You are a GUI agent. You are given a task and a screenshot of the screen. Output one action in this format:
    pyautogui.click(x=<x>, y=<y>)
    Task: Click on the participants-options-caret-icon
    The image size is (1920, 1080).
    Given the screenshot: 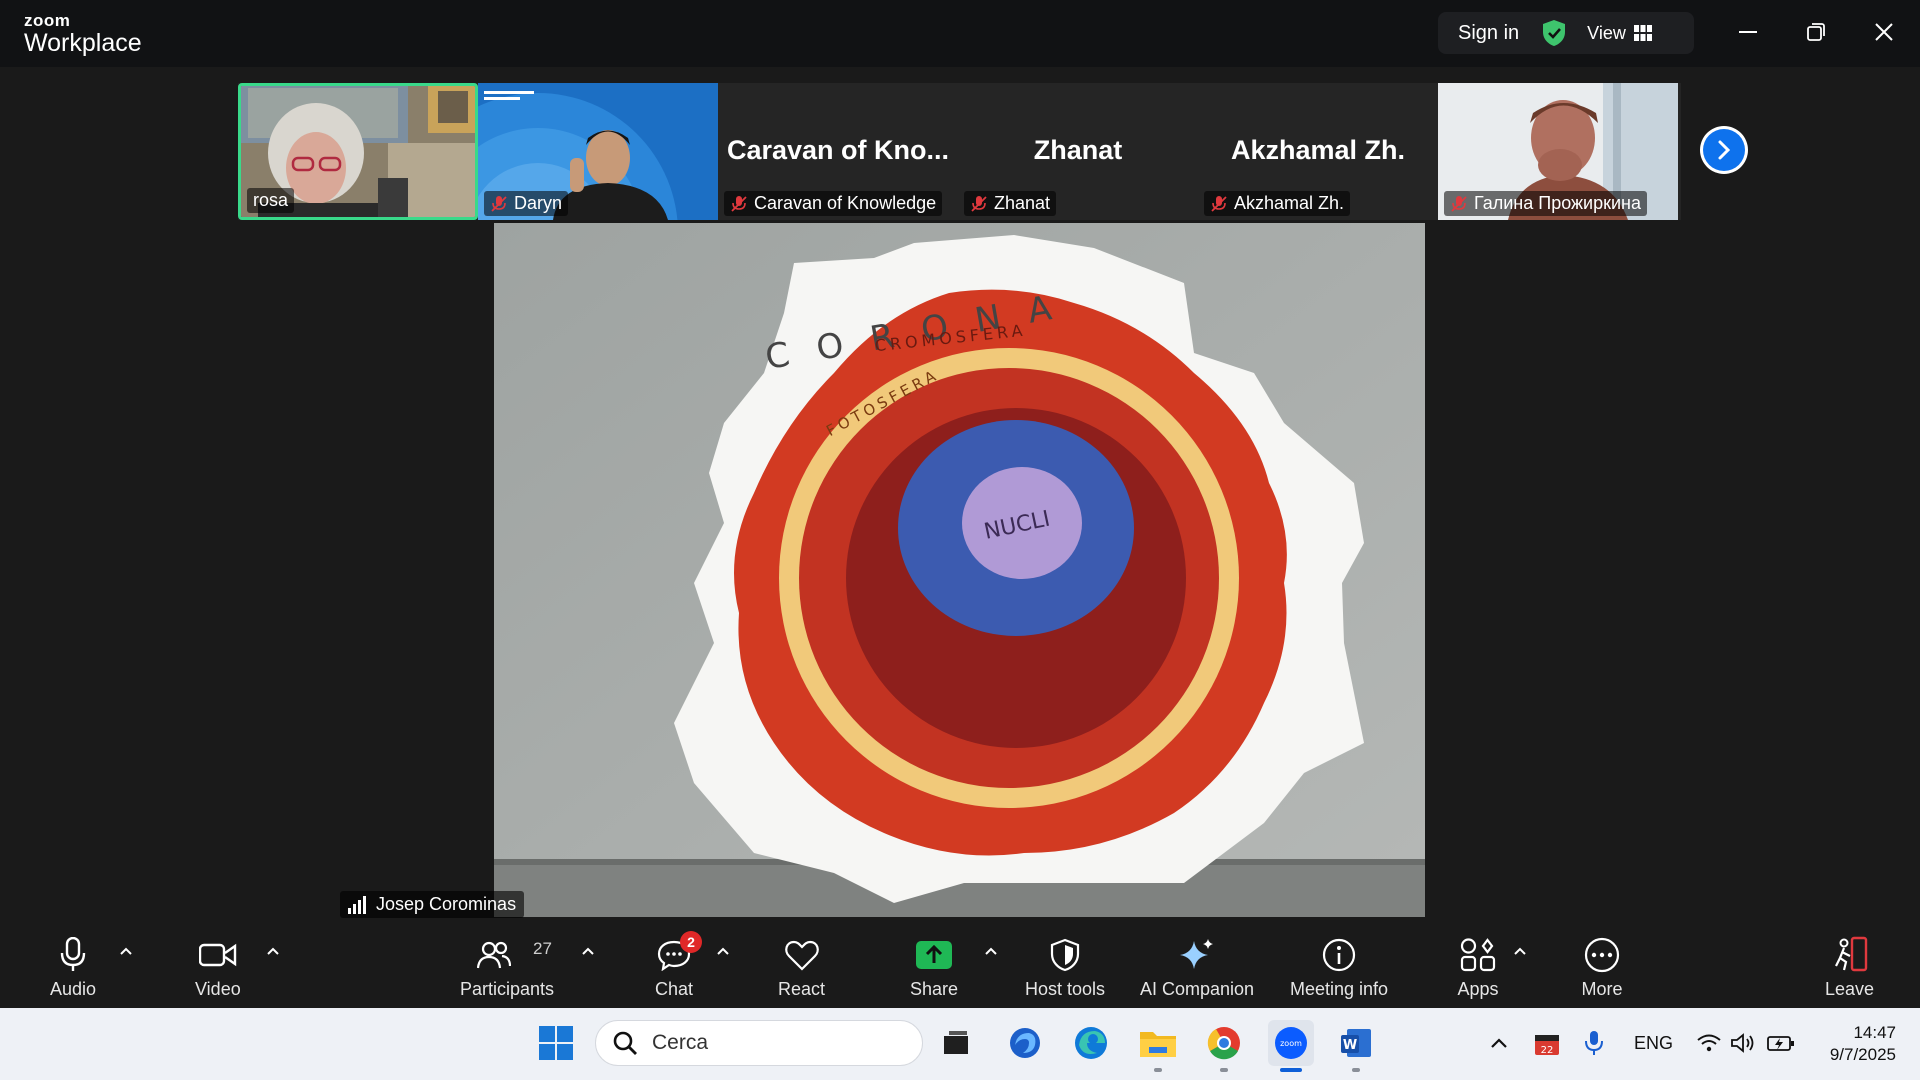 What is the action you would take?
    pyautogui.click(x=588, y=951)
    